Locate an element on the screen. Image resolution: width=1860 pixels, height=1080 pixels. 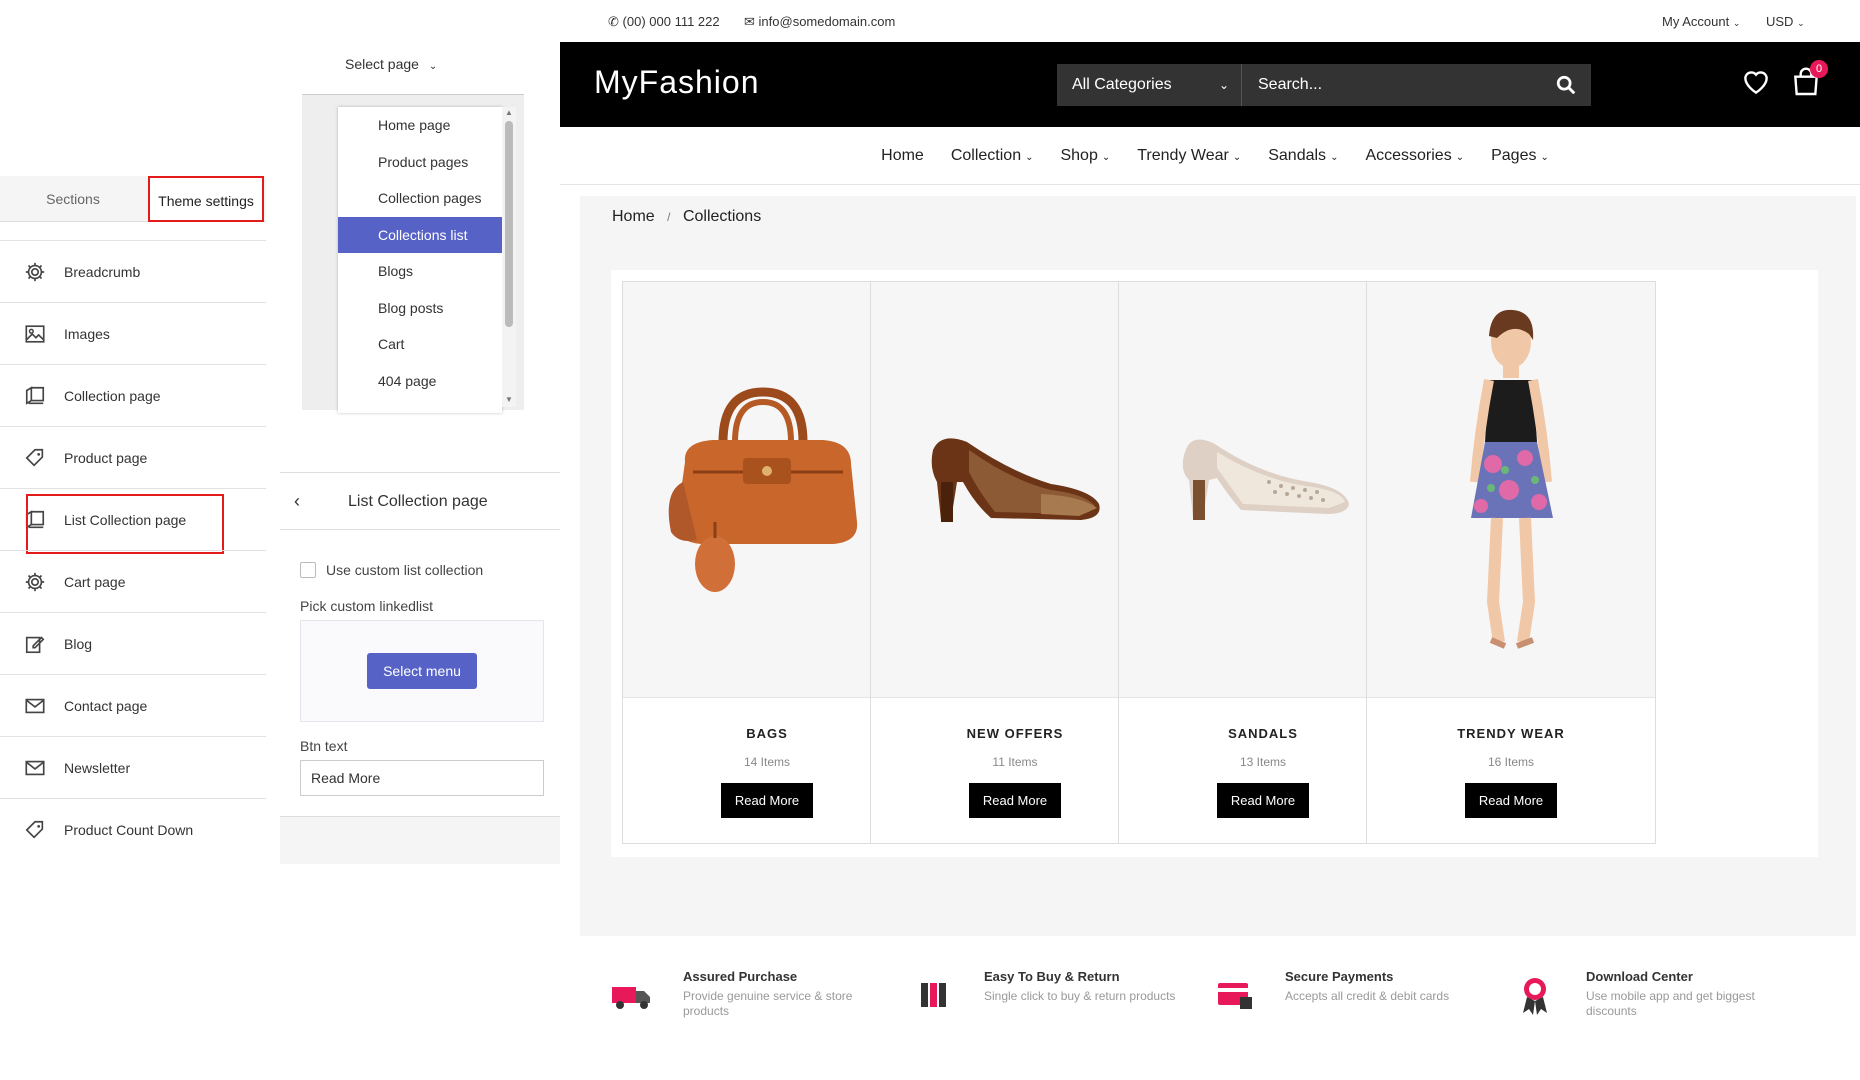
panel-footer is located at coordinates (420, 840).